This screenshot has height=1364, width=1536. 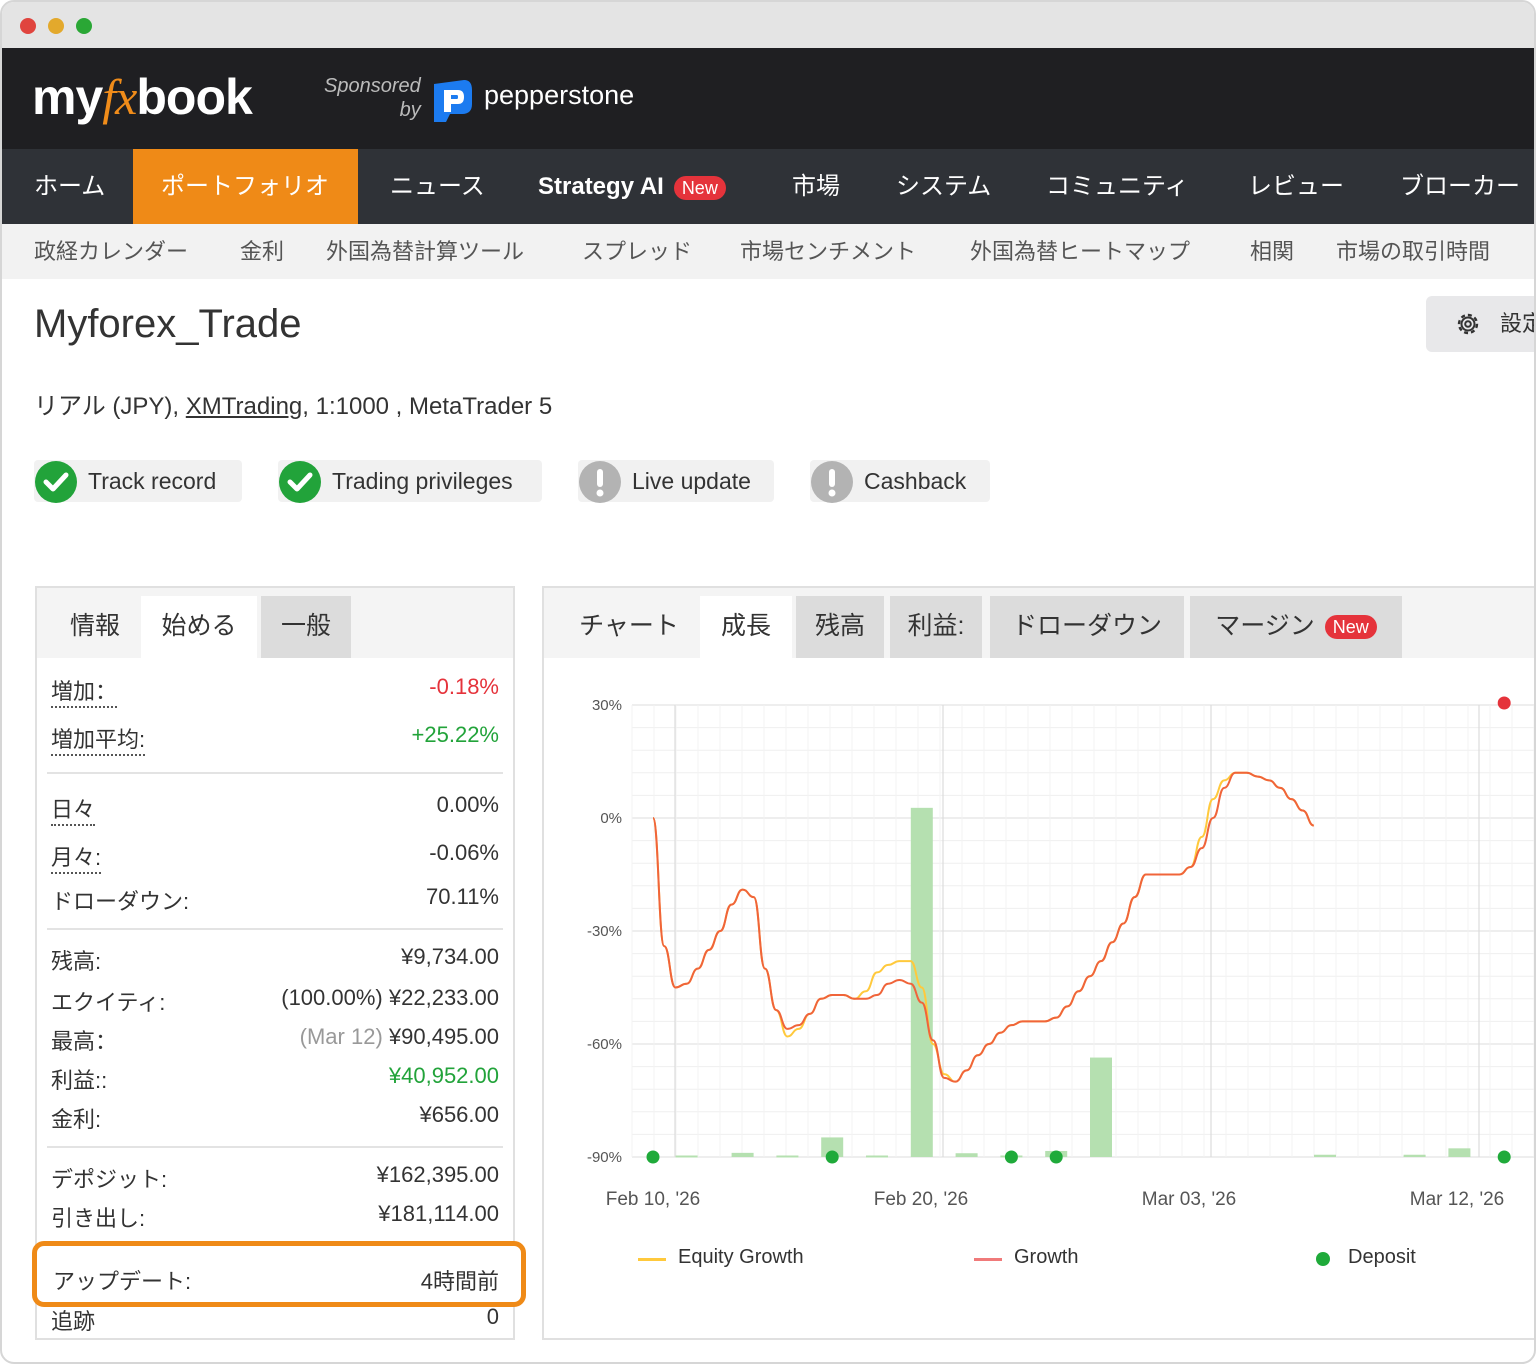 I want to click on y-tick-label: -30%, so click(x=604, y=931).